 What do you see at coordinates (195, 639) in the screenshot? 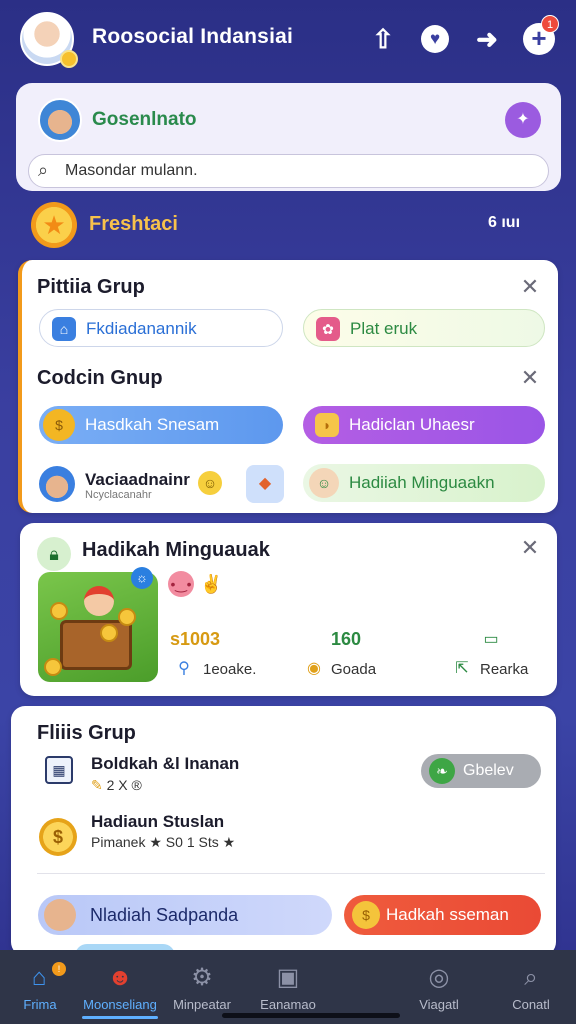
I see `stat-value-points: s1003` at bounding box center [195, 639].